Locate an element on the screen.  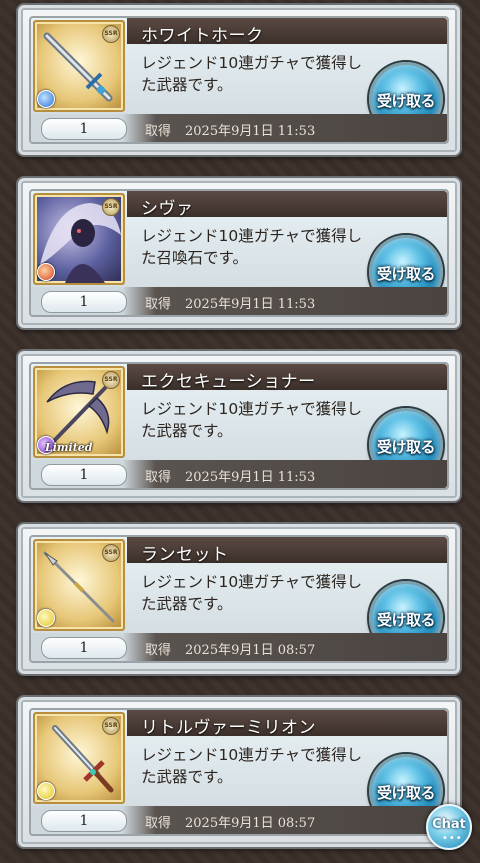
chat-button: Chat ••• is located at coordinates (449, 827).